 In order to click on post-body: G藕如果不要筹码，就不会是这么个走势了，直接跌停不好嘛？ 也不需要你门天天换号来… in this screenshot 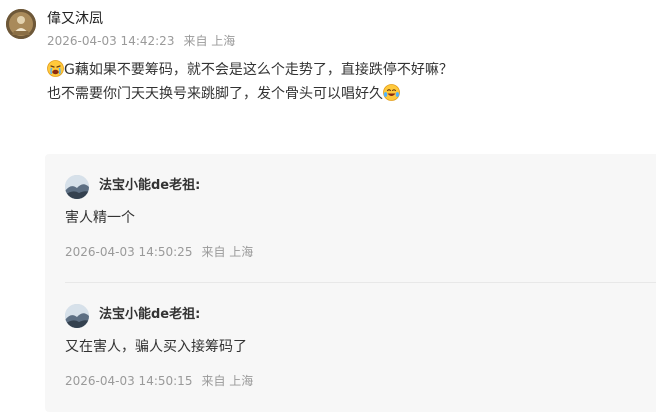, I will do `click(347, 82)`.